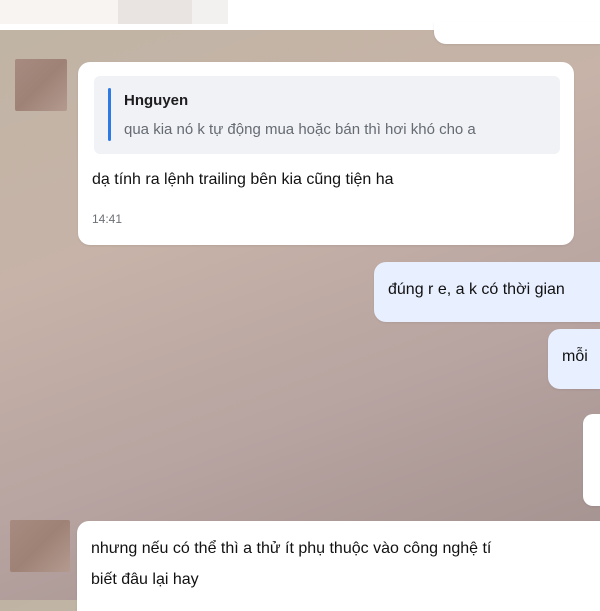 The image size is (600, 611). I want to click on quote-author: Hnguyen, so click(156, 100).